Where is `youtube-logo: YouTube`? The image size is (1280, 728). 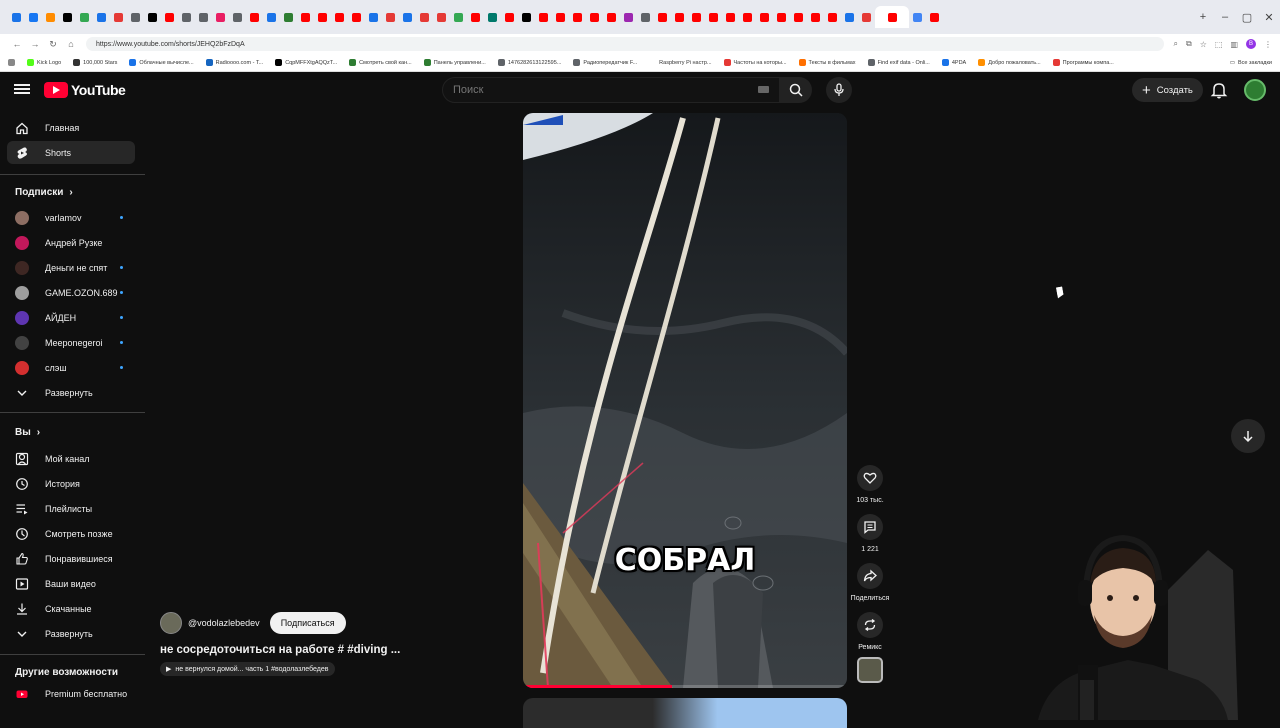
youtube-logo: YouTube is located at coordinates (85, 90).